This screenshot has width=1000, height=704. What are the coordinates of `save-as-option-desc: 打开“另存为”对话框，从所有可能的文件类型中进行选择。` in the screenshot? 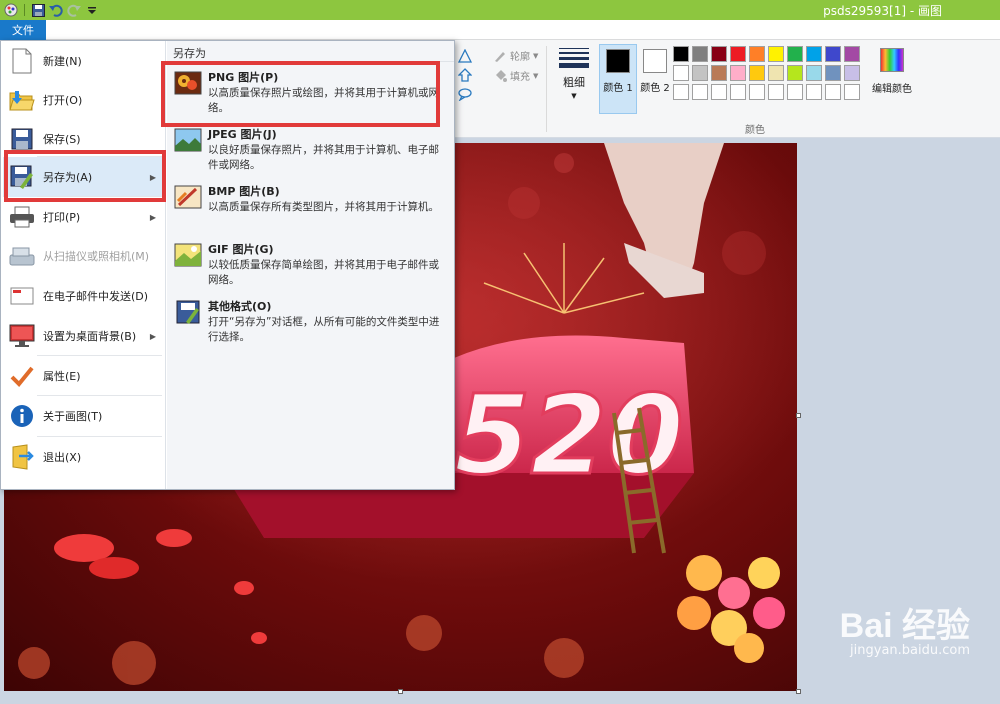 It's located at (324, 329).